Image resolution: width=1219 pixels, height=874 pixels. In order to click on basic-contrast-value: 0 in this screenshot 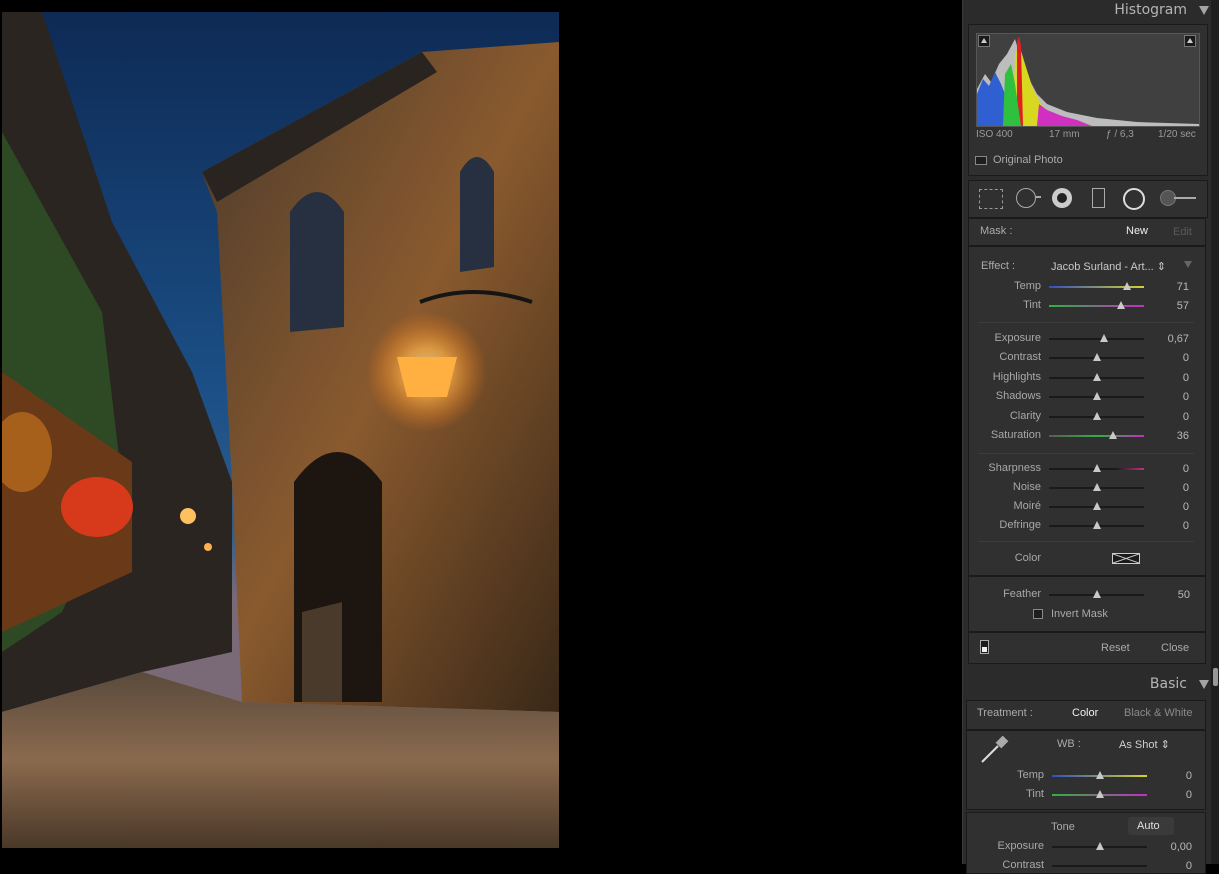, I will do `click(1175, 866)`.